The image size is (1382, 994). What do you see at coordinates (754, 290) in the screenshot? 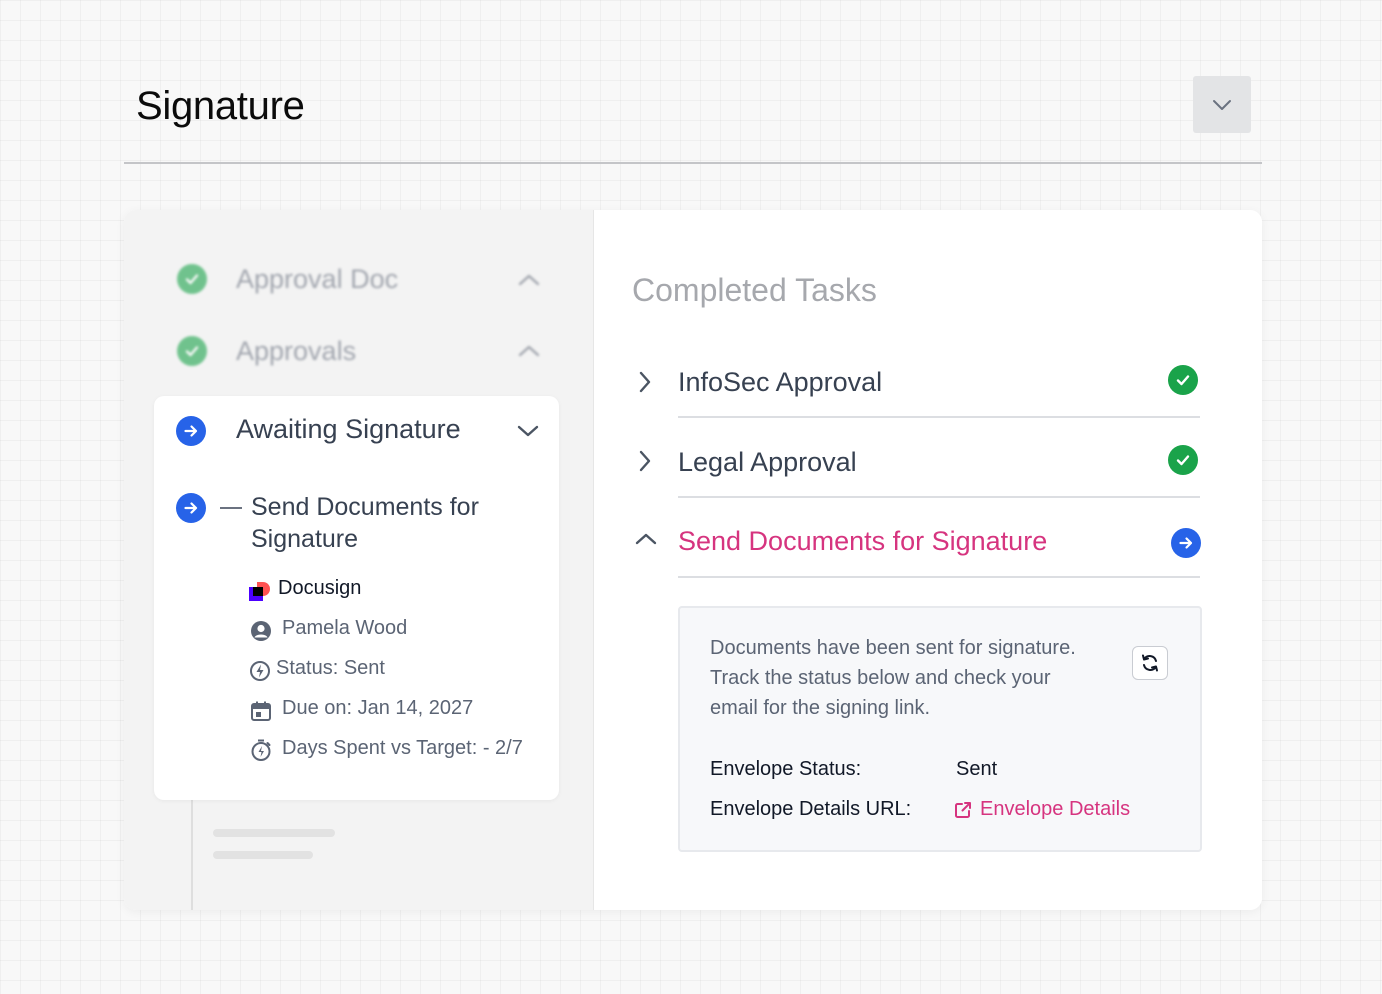
I see `completed-tasks-title: Completed Tasks` at bounding box center [754, 290].